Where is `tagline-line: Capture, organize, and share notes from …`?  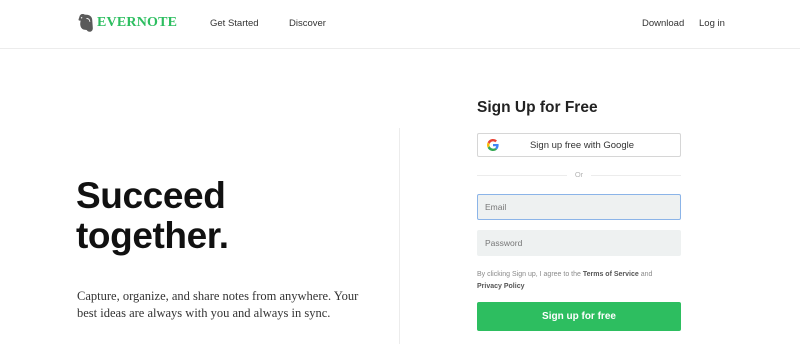
tagline-line: Capture, organize, and share notes from … is located at coordinates (218, 296).